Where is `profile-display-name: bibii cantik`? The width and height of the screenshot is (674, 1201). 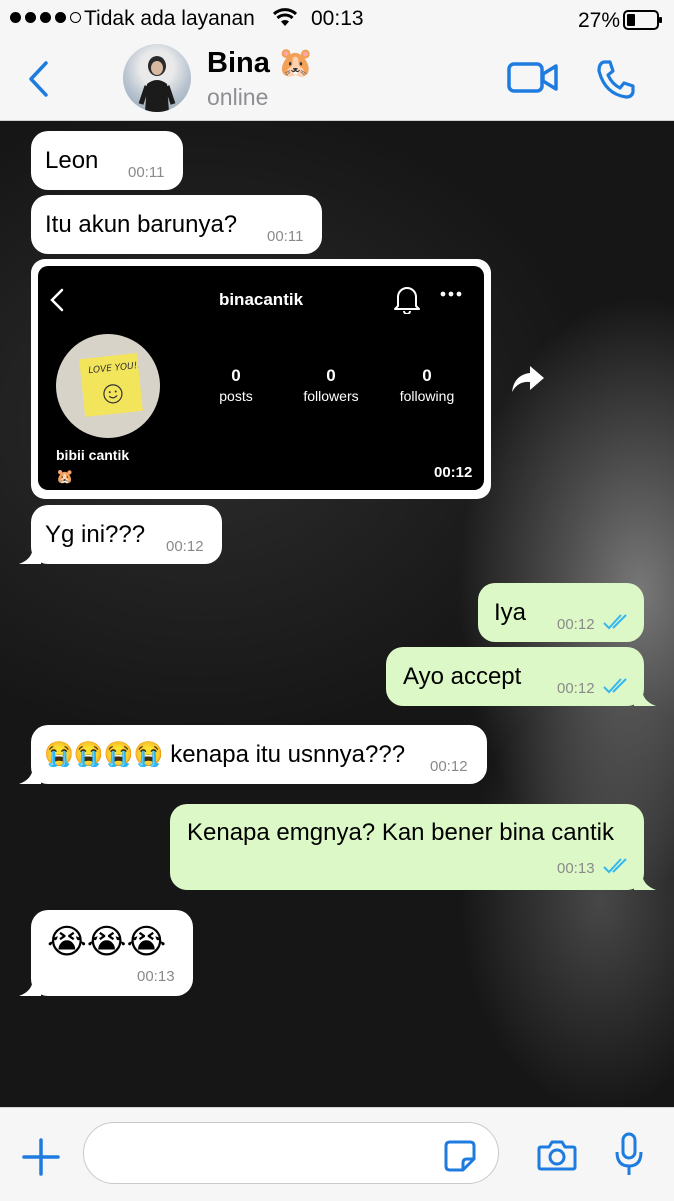 profile-display-name: bibii cantik is located at coordinates (93, 455).